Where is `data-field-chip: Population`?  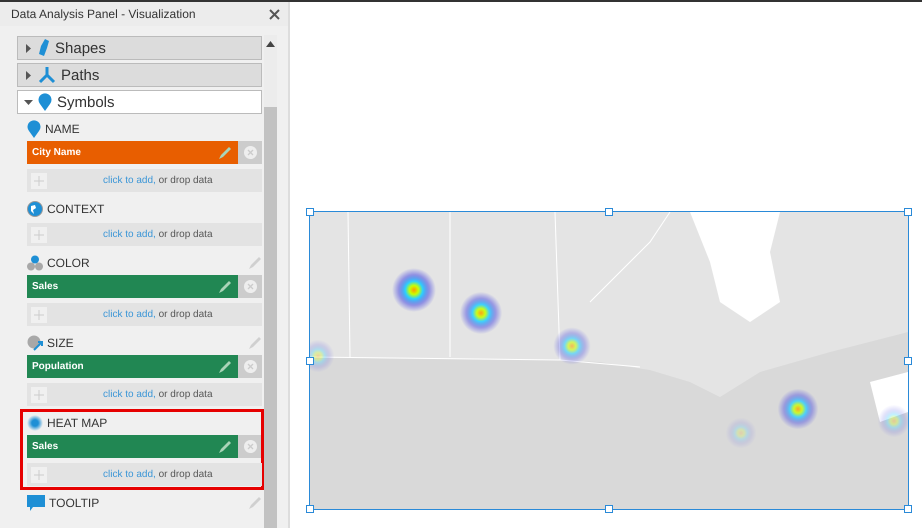 data-field-chip: Population is located at coordinates (132, 366).